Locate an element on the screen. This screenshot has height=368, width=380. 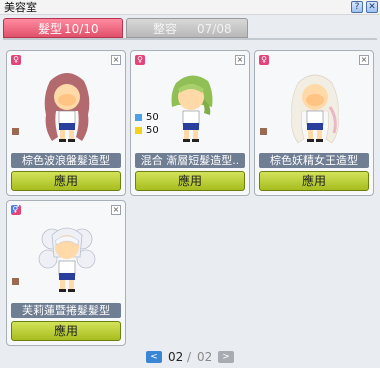
tab-hairstyle: 髮型 10/10 is located at coordinates (63, 28).